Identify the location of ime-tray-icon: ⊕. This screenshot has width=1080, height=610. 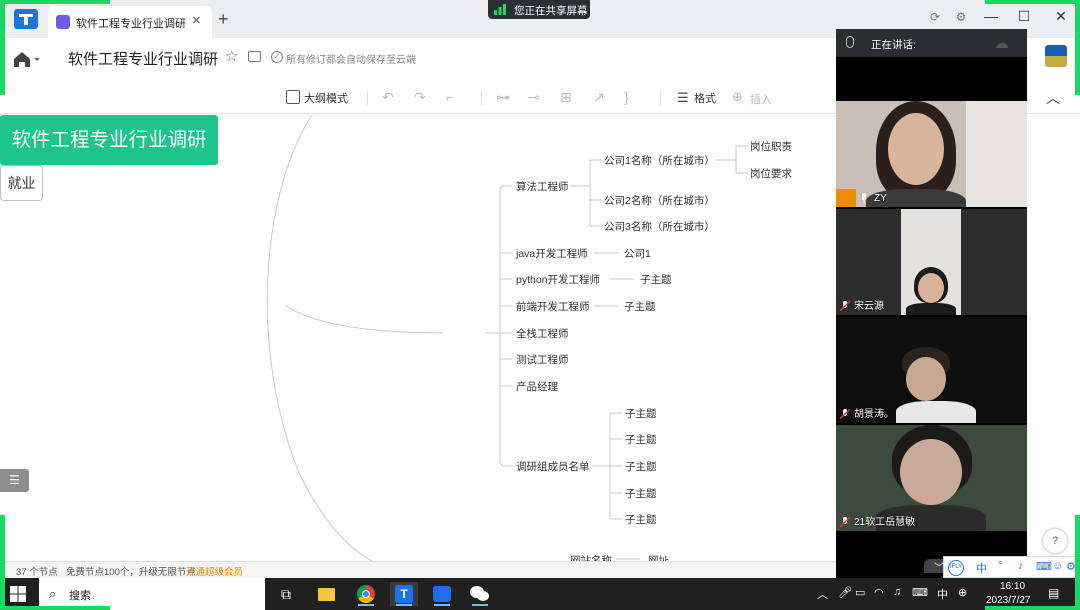
(962, 592).